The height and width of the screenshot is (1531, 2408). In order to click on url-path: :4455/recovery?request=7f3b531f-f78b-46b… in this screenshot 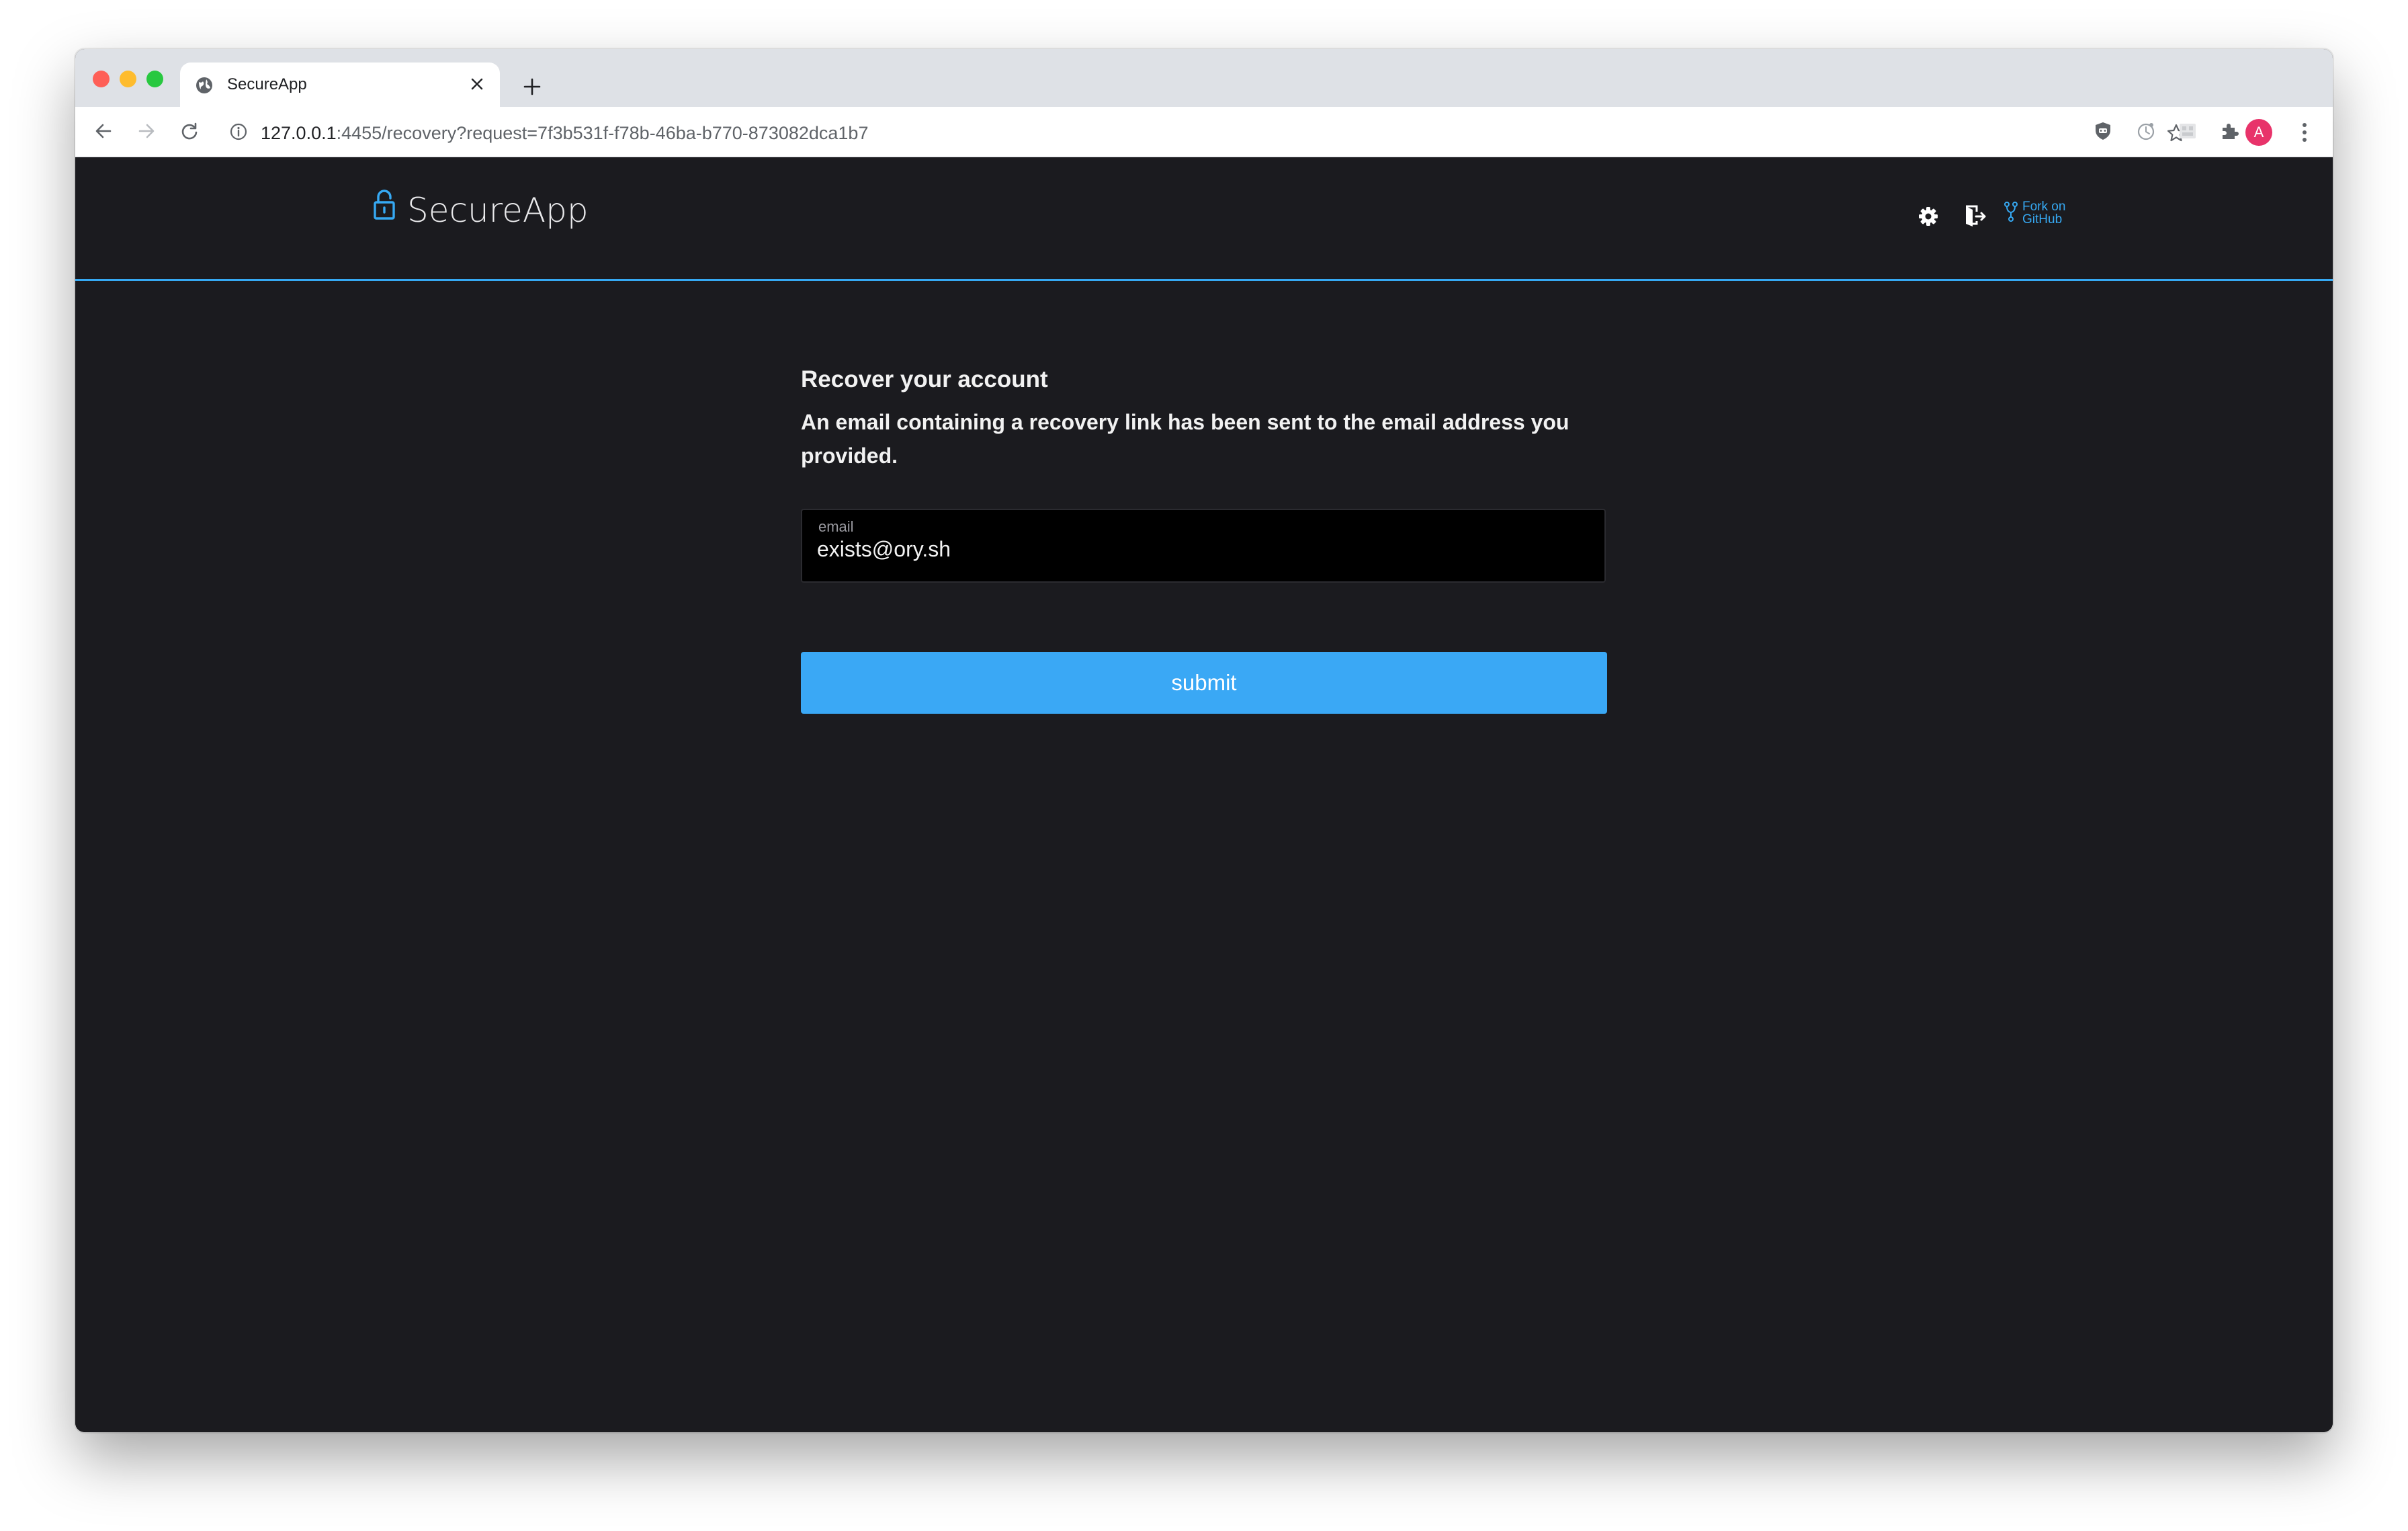, I will do `click(602, 133)`.